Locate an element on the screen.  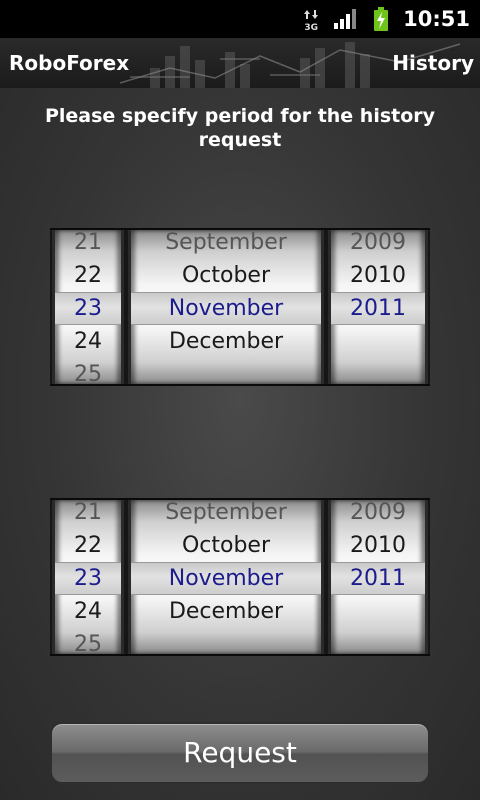
end-day-wheel: 21 22 23 24 25 is located at coordinates (88, 577).